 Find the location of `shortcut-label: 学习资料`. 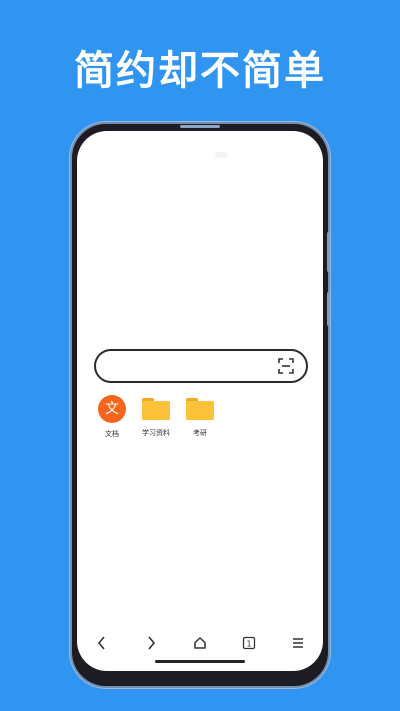

shortcut-label: 学习资料 is located at coordinates (156, 433).